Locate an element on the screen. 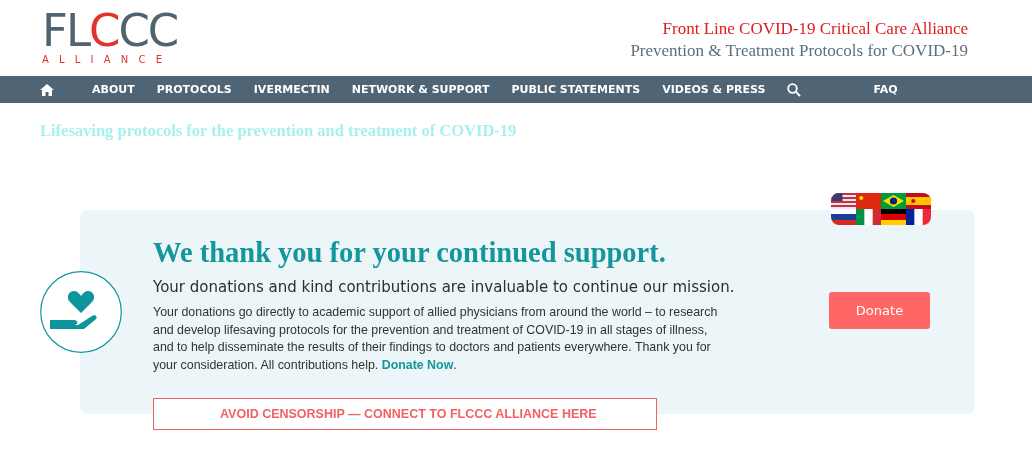 The height and width of the screenshot is (452, 1032). home-icon is located at coordinates (47, 89).